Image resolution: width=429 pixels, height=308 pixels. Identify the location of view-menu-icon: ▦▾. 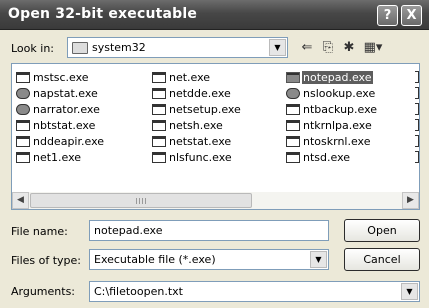
(373, 47).